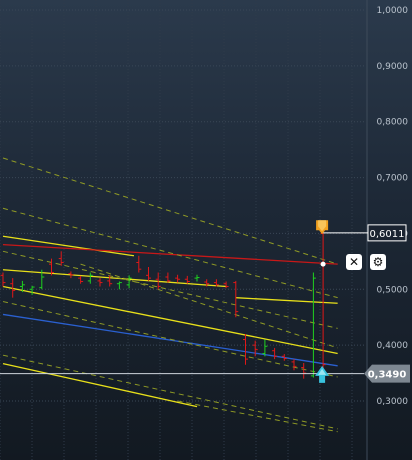  Describe the element at coordinates (387, 375) in the screenshot. I see `lower-price-label: 0,3490` at that location.